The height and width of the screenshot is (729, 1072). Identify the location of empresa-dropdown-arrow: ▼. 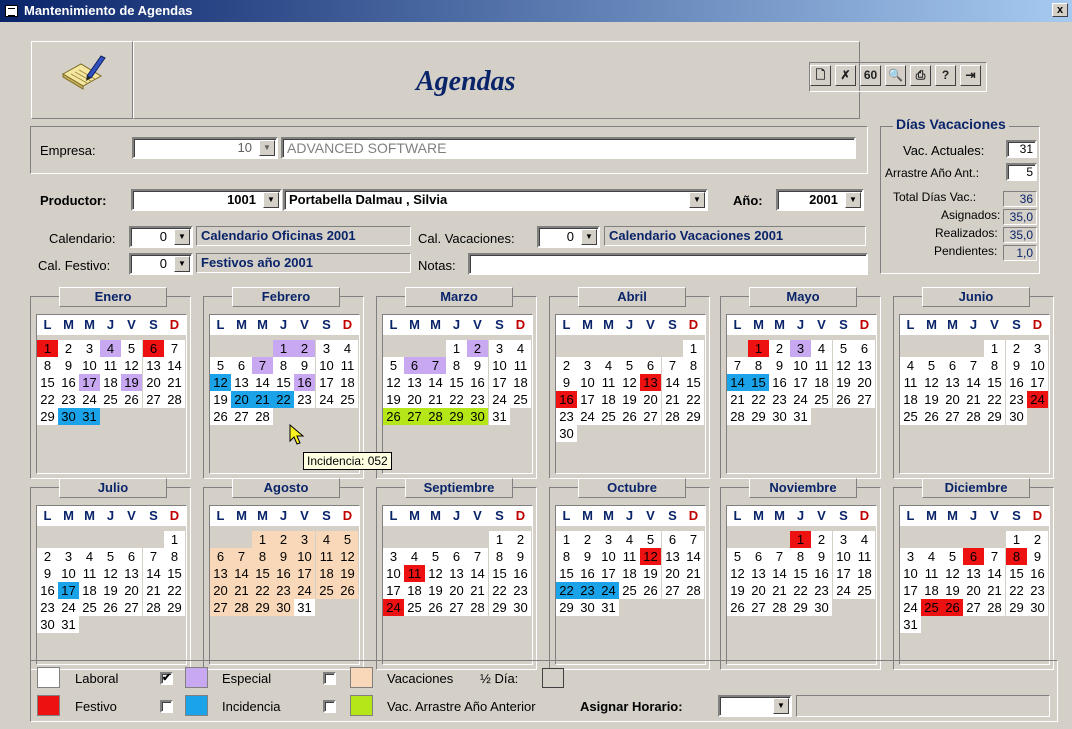
(267, 148).